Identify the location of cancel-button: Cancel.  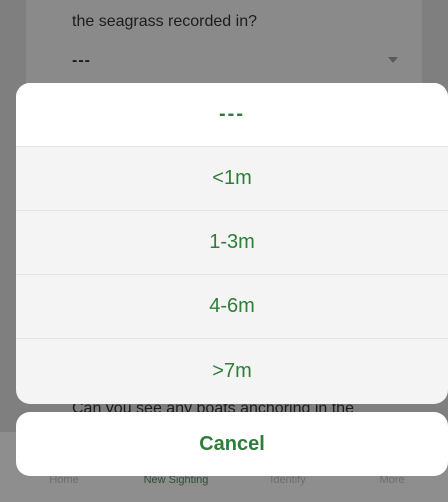
(232, 444).